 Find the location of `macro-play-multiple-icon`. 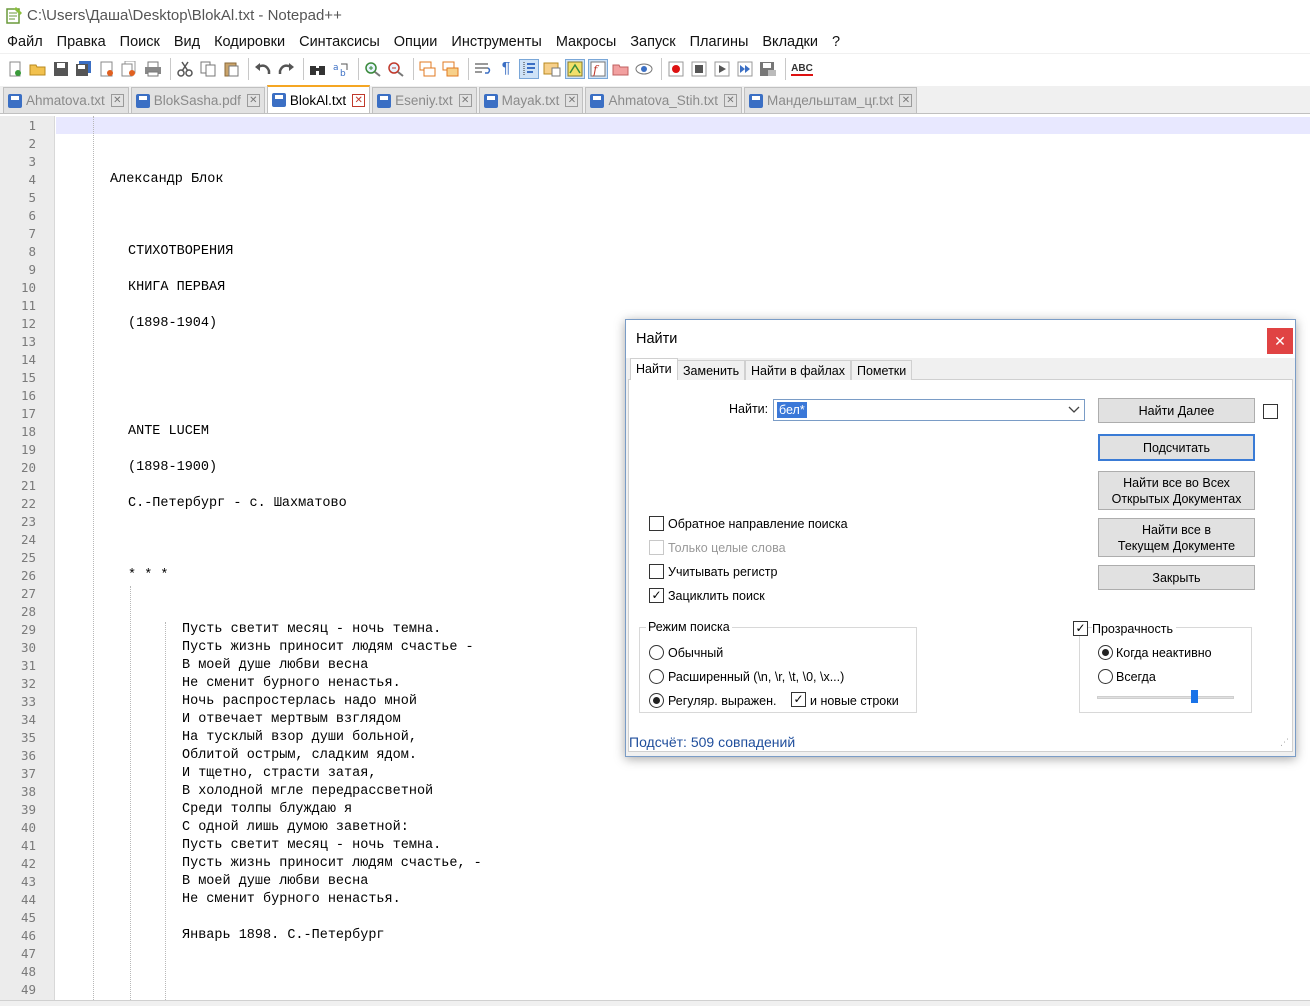

macro-play-multiple-icon is located at coordinates (745, 69).